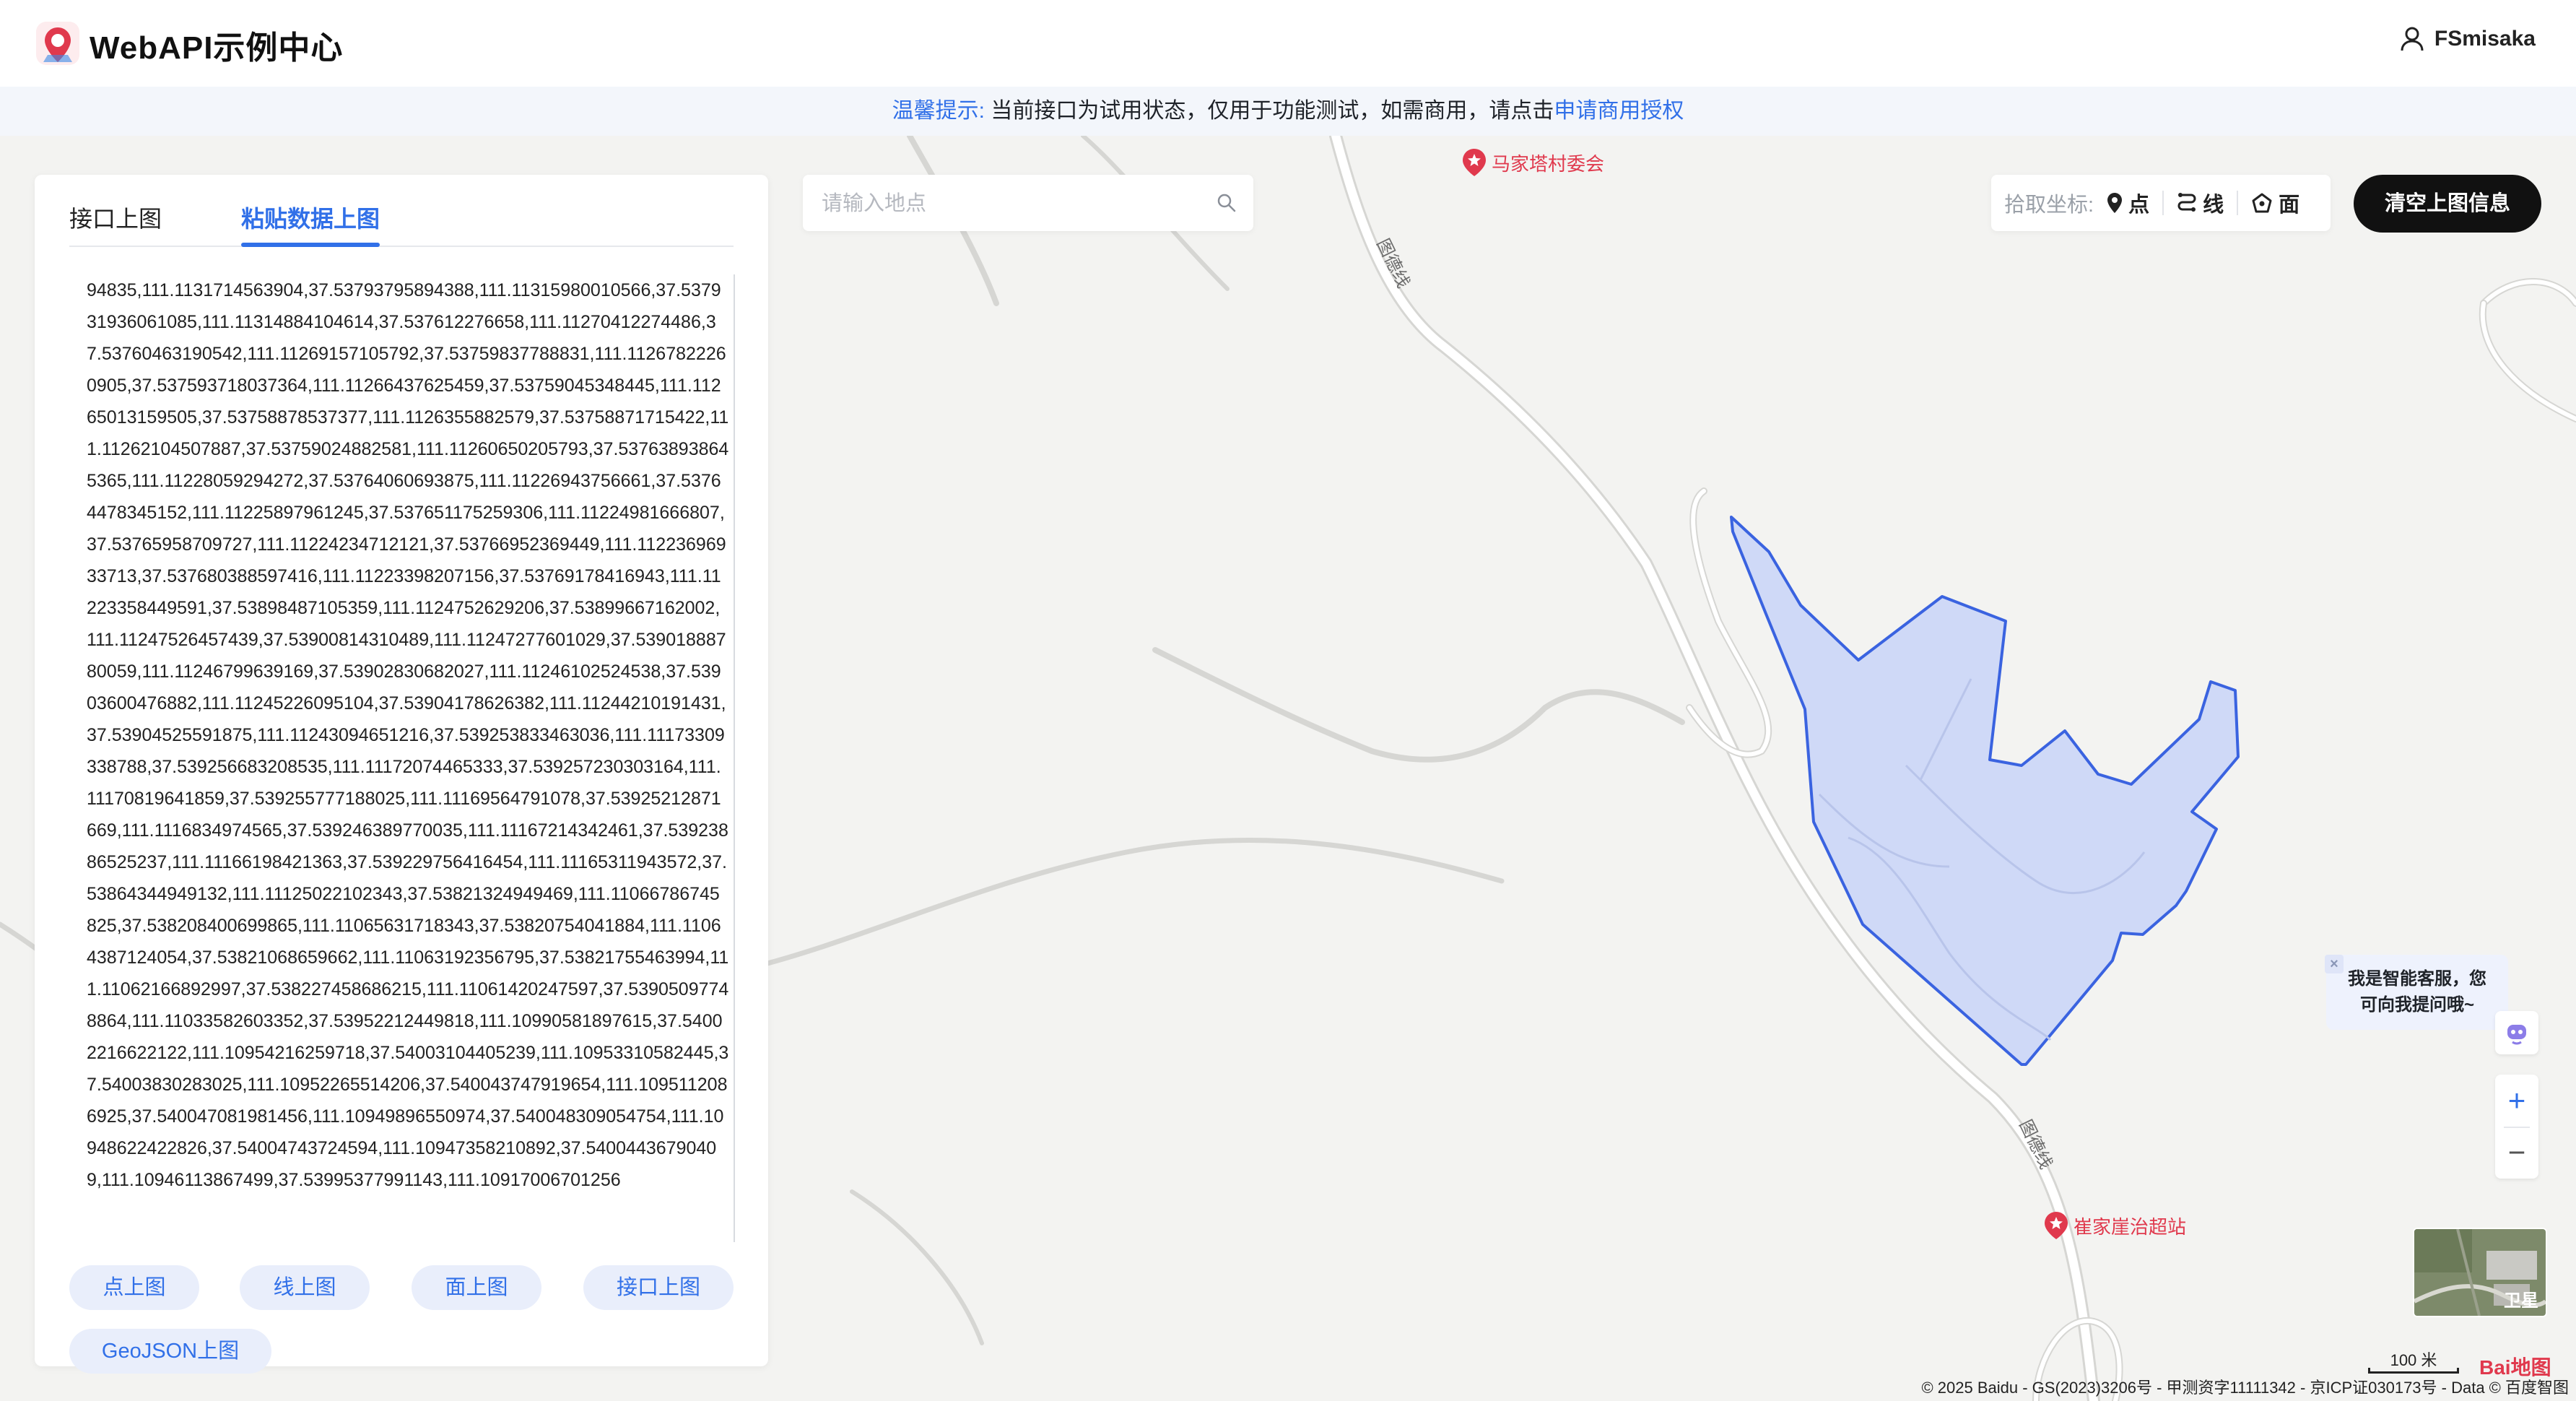 The image size is (2576, 1401). Describe the element at coordinates (2416, 993) in the screenshot. I see `assistant-bubble: × 我是智能客服，您 可向我提问哦~` at that location.